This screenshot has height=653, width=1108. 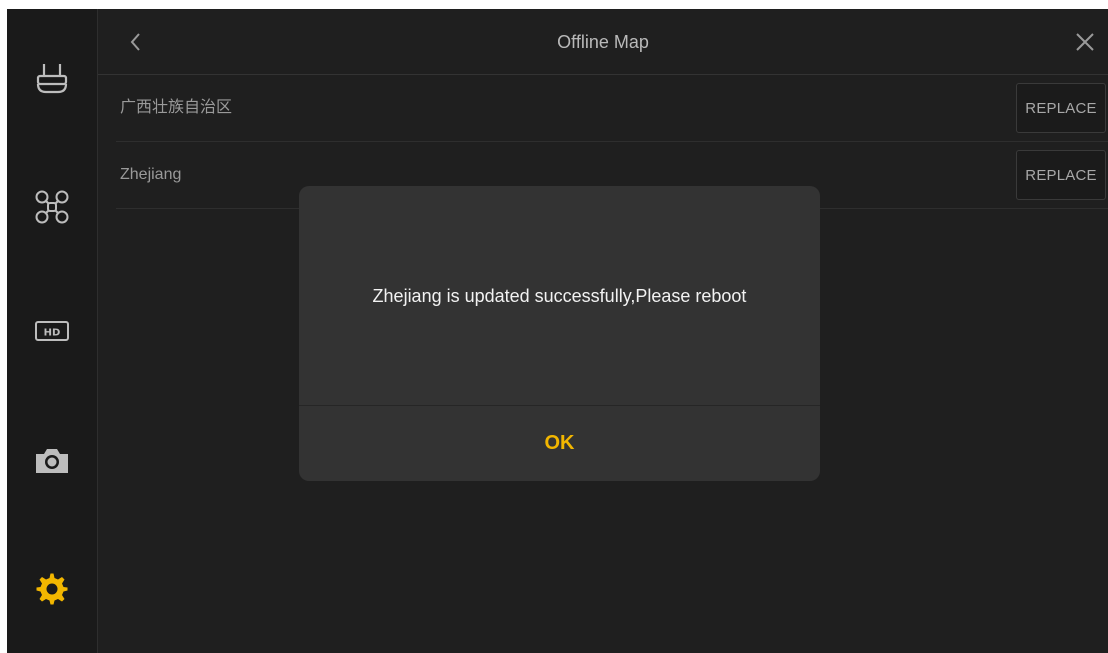 I want to click on map-name: 广西壮族自治区, so click(x=176, y=107).